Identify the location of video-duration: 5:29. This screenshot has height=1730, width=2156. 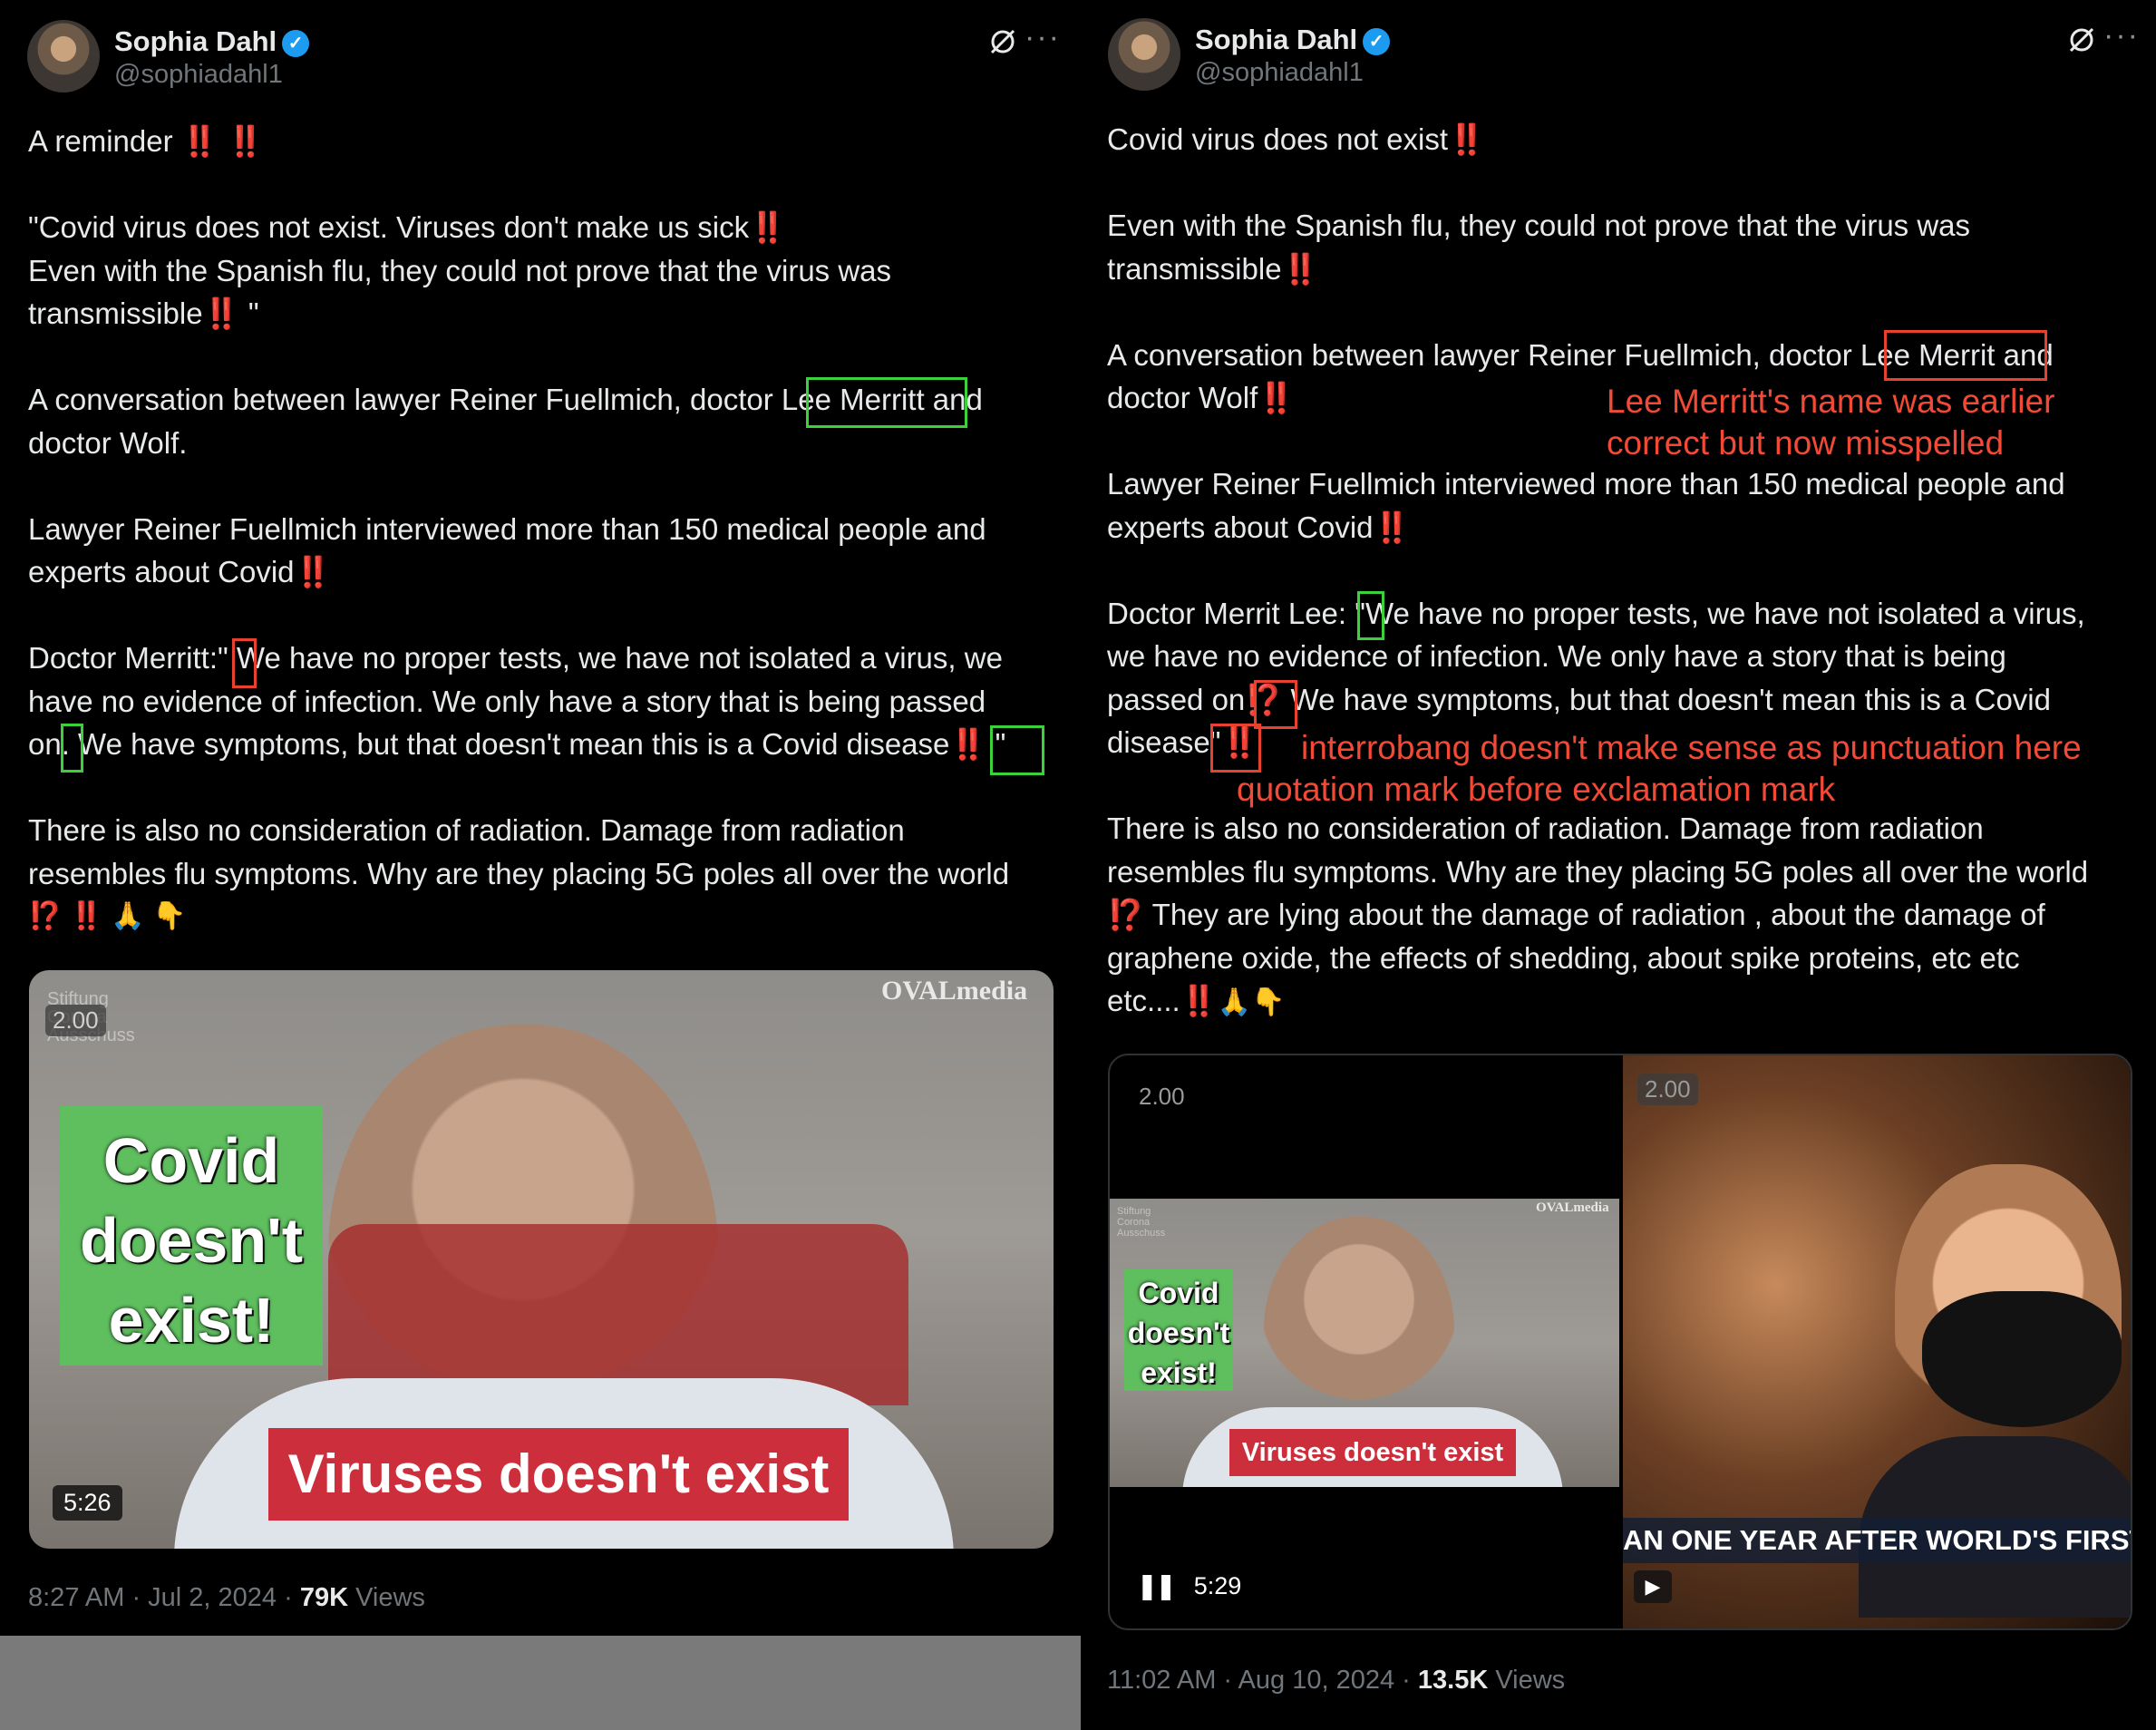
(1217, 1585).